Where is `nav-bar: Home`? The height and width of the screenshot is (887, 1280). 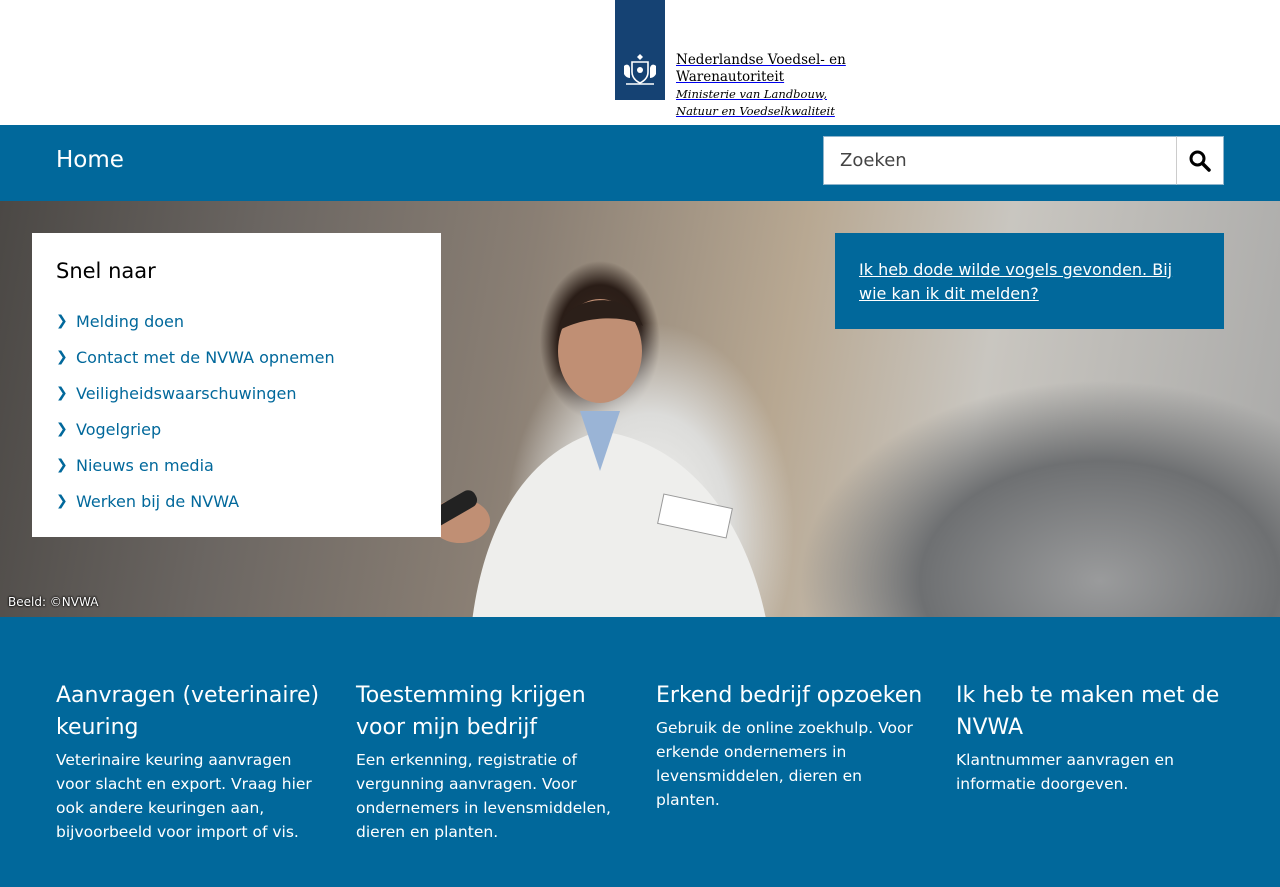 nav-bar: Home is located at coordinates (640, 163).